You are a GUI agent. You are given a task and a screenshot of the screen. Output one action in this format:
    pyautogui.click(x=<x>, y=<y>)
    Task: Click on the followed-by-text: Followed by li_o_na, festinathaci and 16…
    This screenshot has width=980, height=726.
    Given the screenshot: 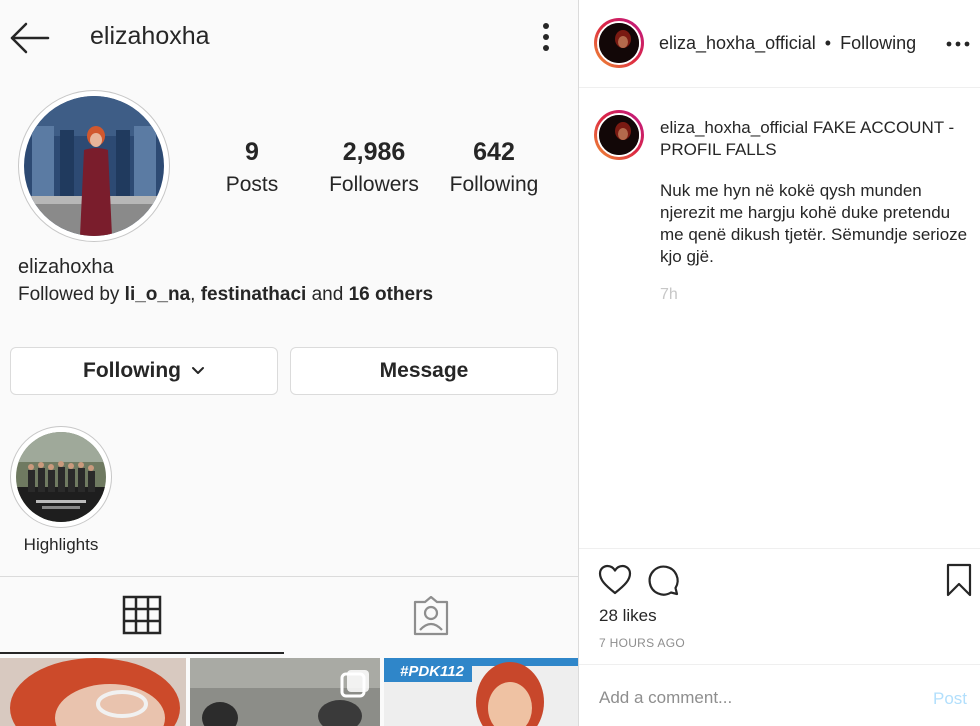 What is the action you would take?
    pyautogui.click(x=225, y=295)
    